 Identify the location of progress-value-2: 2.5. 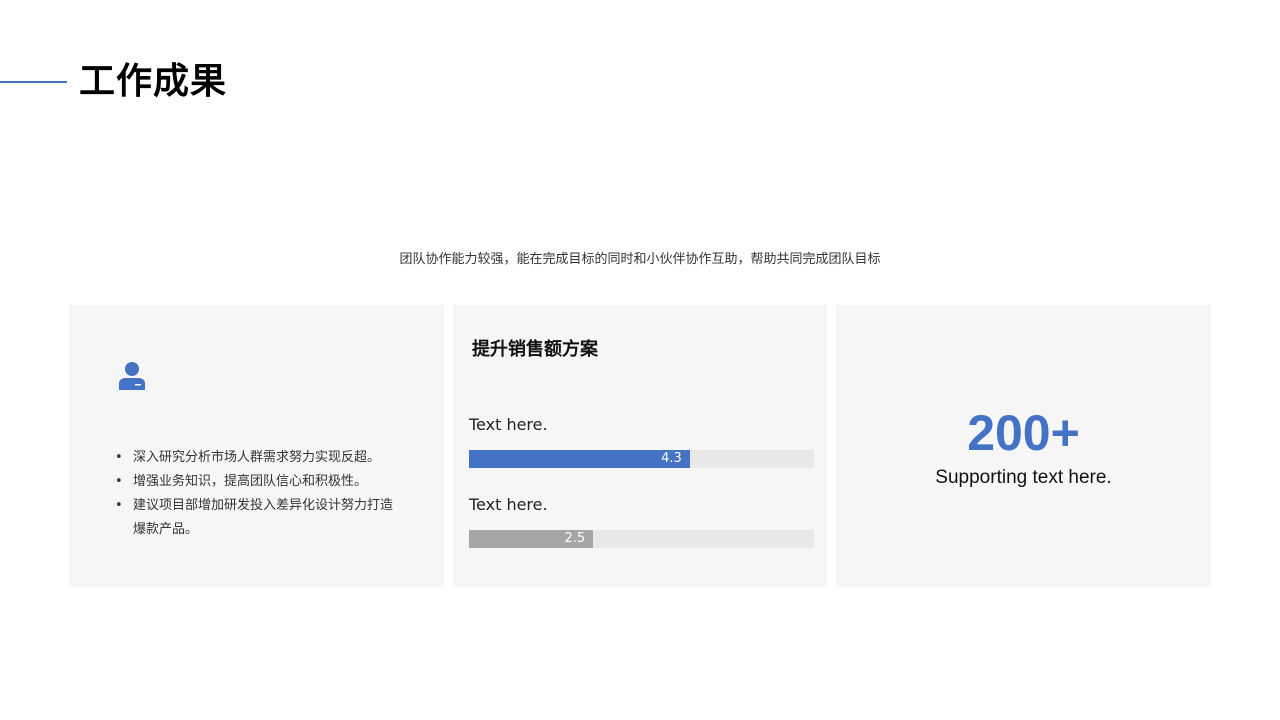
(575, 538).